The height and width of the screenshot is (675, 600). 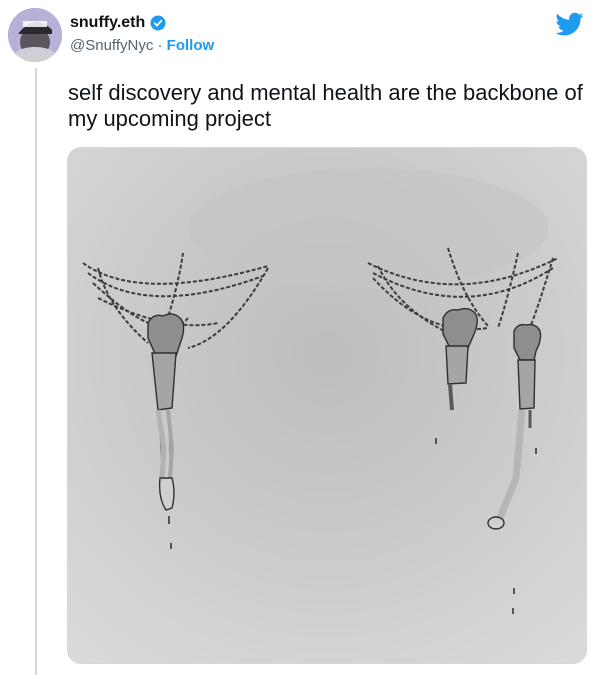 I want to click on twitter-bird-icon, so click(x=570, y=24).